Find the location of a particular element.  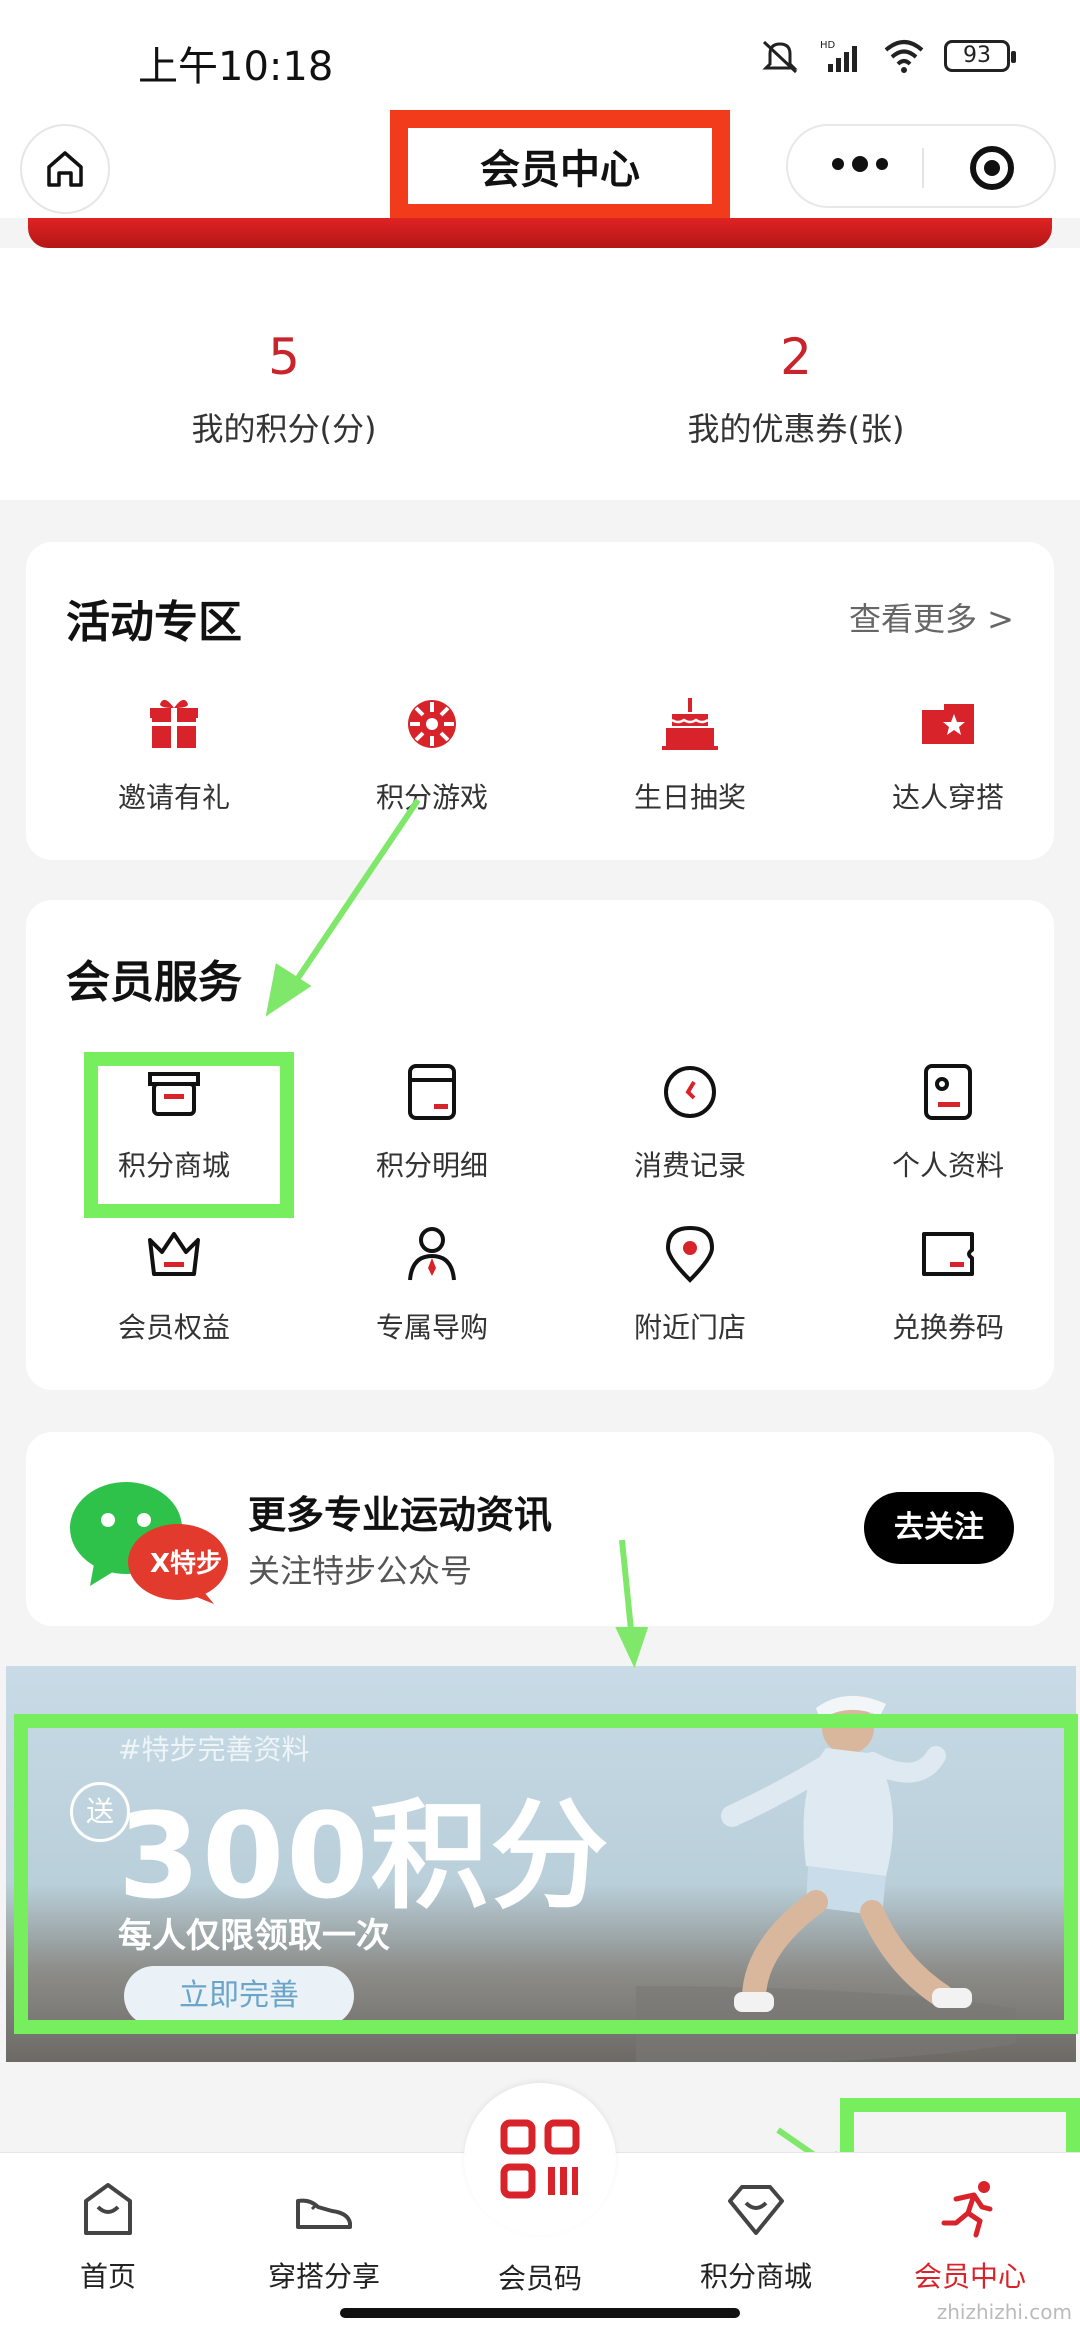

tab-label: 积分商城 is located at coordinates (755, 2276).